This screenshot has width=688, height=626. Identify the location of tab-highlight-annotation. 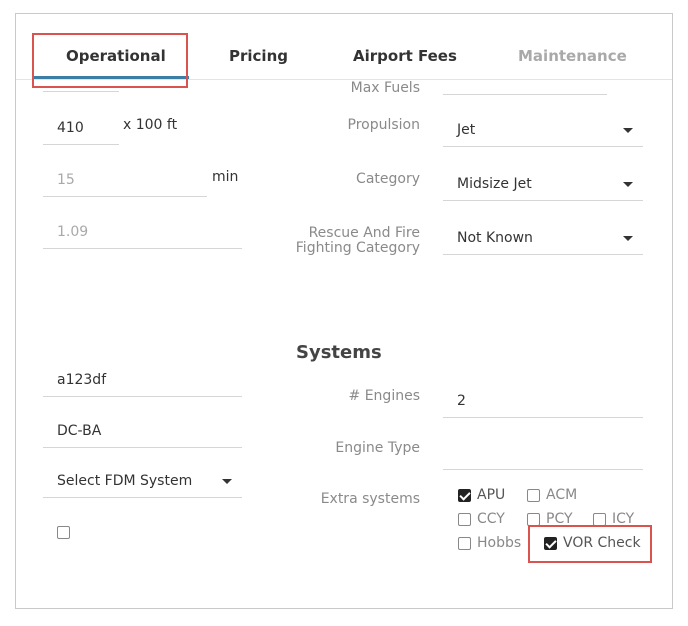
(110, 60).